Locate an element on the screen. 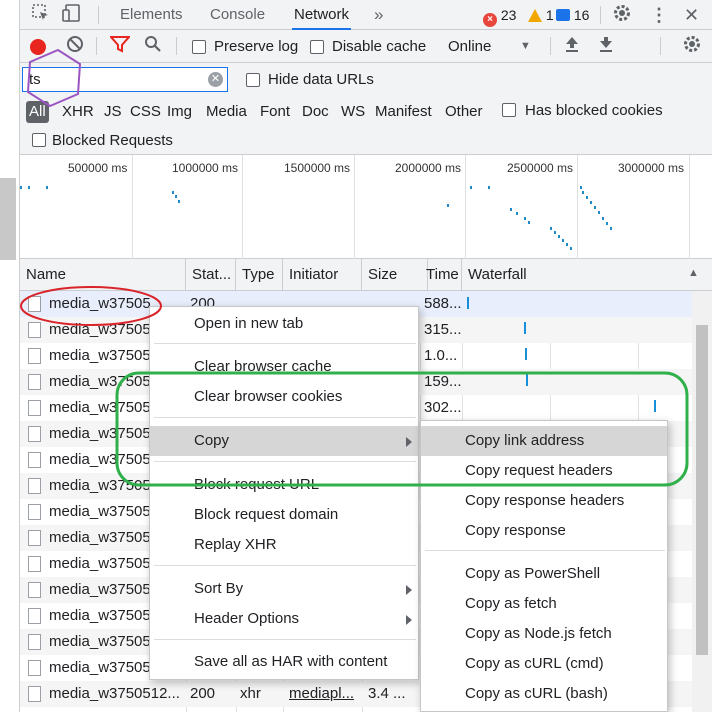 The image size is (712, 712). purple-hexagon-annotation is located at coordinates (54, 78).